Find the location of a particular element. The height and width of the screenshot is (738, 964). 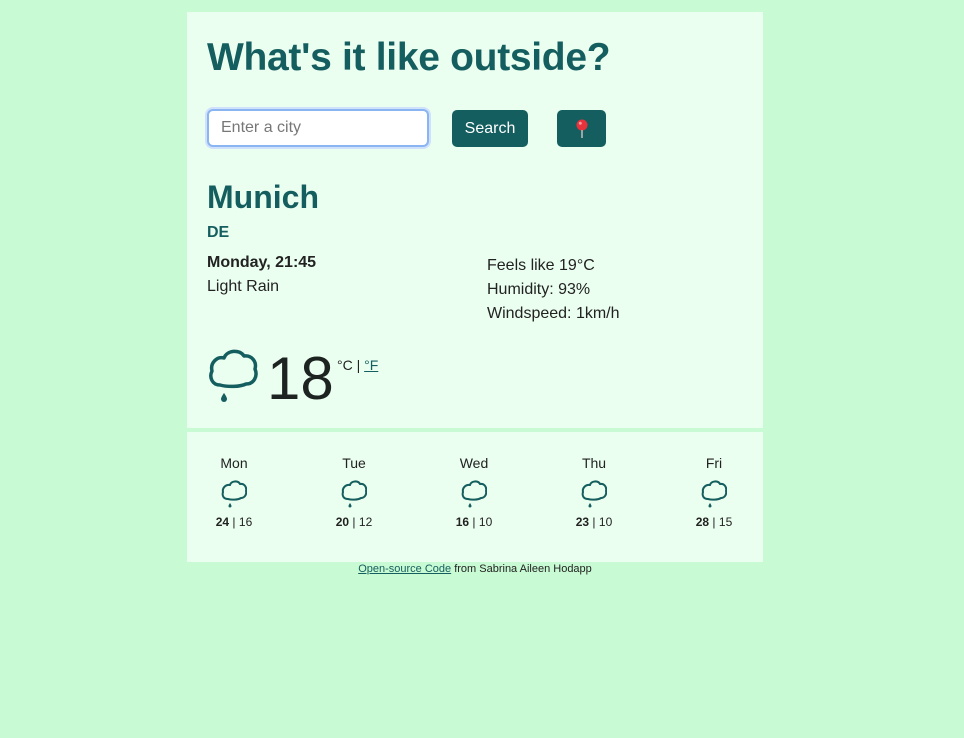

current-temperature: 18 is located at coordinates (300, 378).